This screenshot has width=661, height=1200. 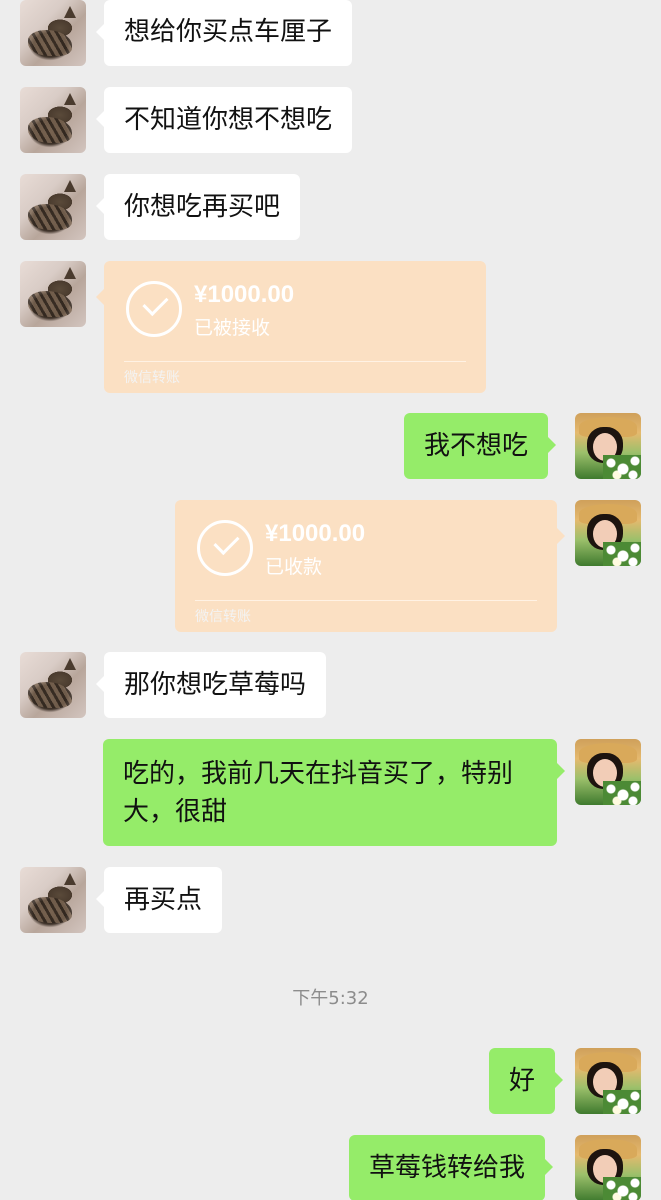 I want to click on message-bubble-received: 再买点, so click(x=159, y=900).